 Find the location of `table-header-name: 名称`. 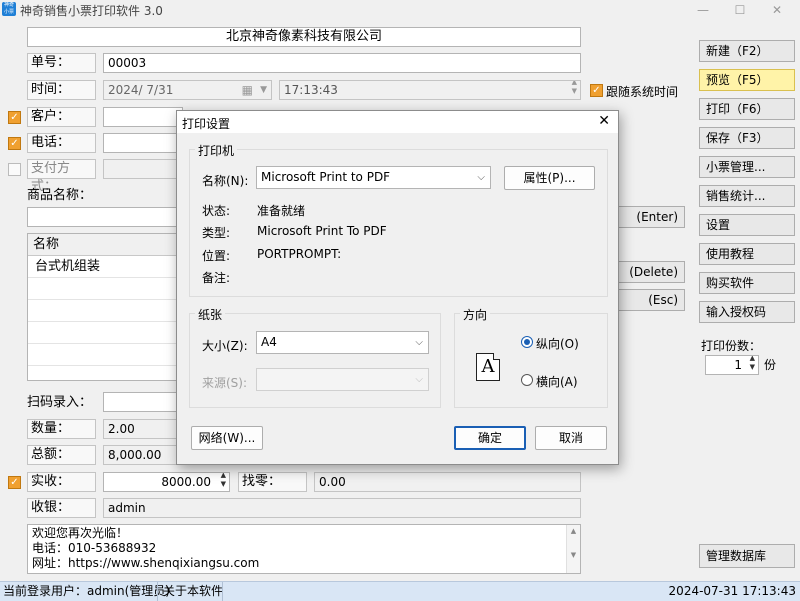

table-header-name: 名称 is located at coordinates (46, 244).